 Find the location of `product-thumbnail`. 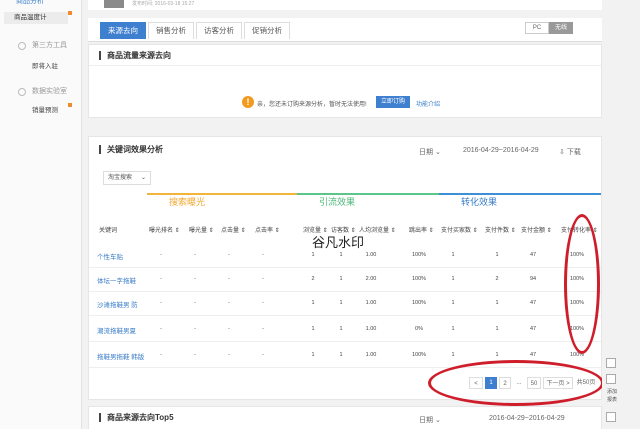

product-thumbnail is located at coordinates (114, 4).